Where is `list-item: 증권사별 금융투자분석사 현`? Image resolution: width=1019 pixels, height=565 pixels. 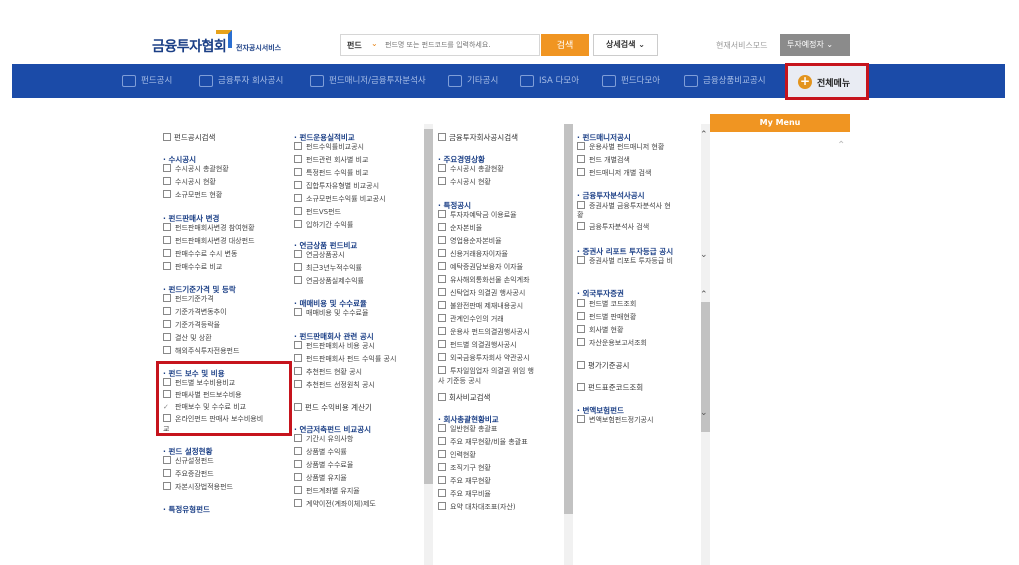
list-item: 증권사별 금융투자분석사 현 is located at coordinates (624, 206).